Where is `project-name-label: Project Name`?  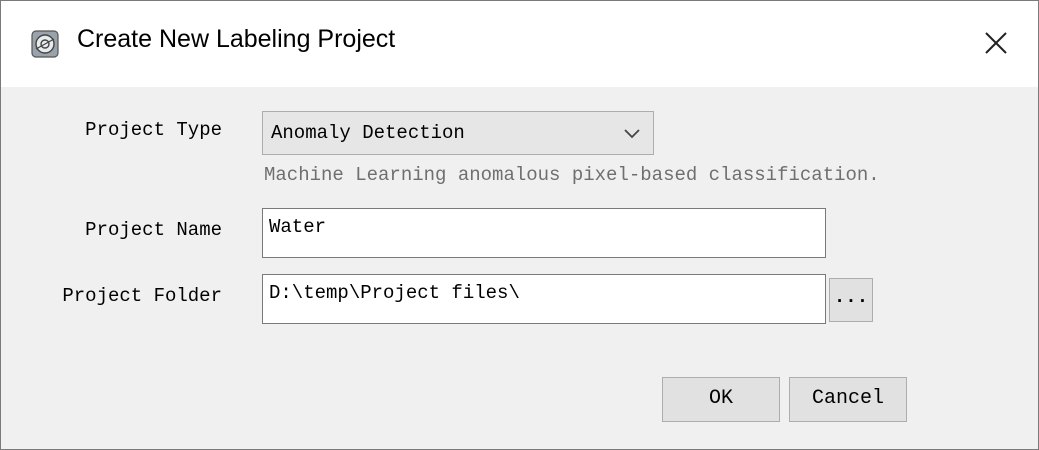
project-name-label: Project Name is located at coordinates (153, 230).